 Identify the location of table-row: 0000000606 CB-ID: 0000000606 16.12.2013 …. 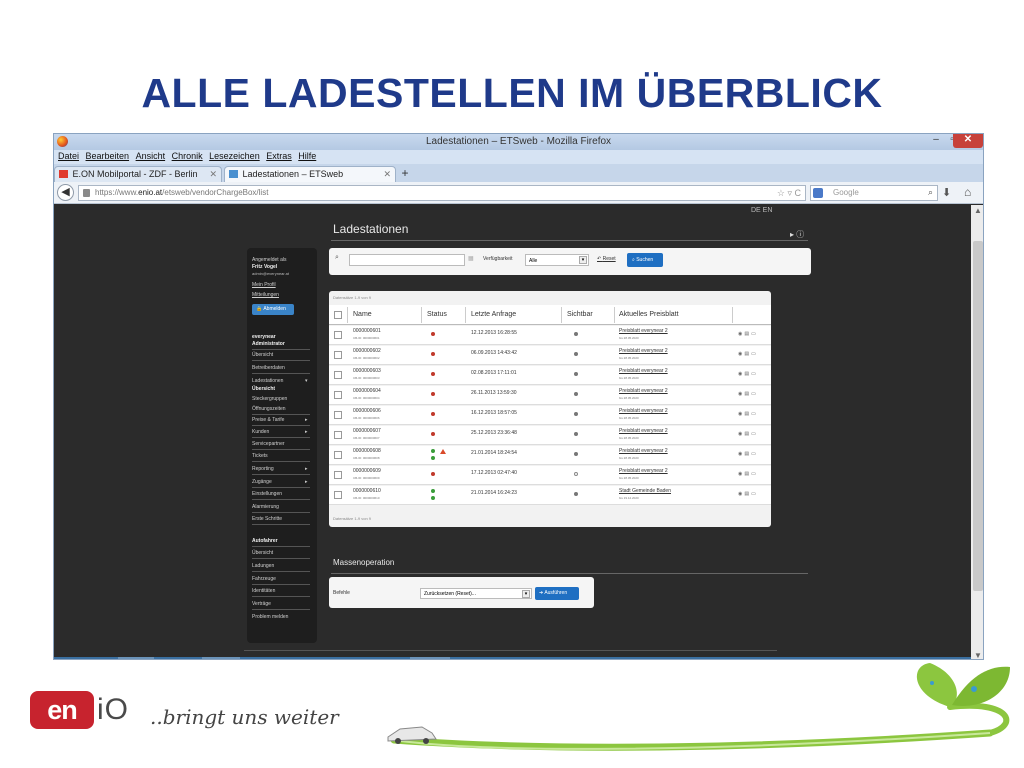
(550, 415).